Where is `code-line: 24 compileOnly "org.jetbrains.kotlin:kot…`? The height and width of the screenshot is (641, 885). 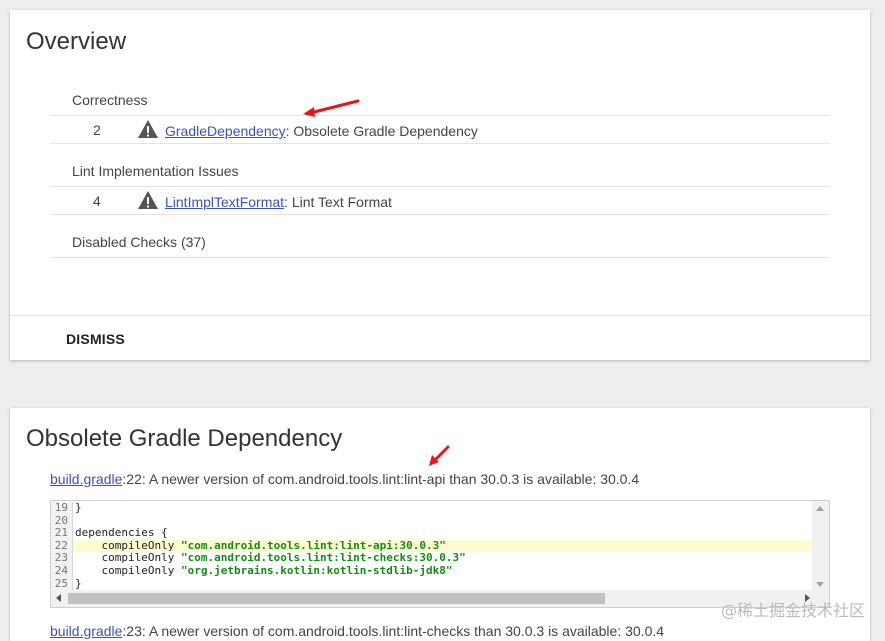 code-line: 24 compileOnly "org.jetbrains.kotlin:kot… is located at coordinates (432, 570).